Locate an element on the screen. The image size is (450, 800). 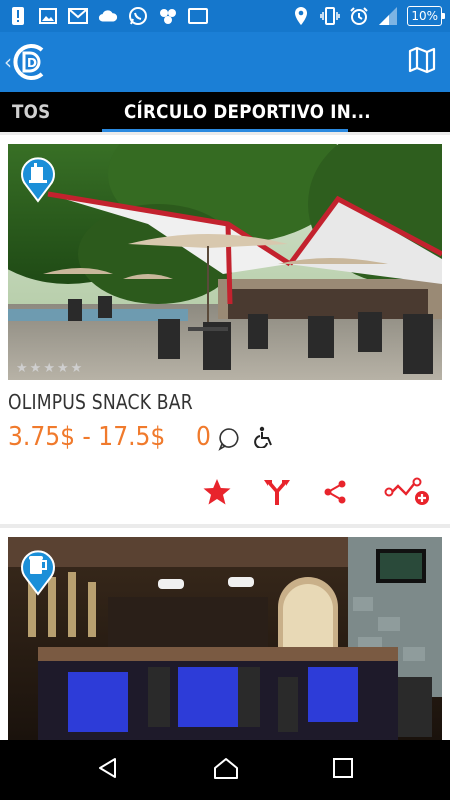
favorite-star-icon is located at coordinates (217, 492).